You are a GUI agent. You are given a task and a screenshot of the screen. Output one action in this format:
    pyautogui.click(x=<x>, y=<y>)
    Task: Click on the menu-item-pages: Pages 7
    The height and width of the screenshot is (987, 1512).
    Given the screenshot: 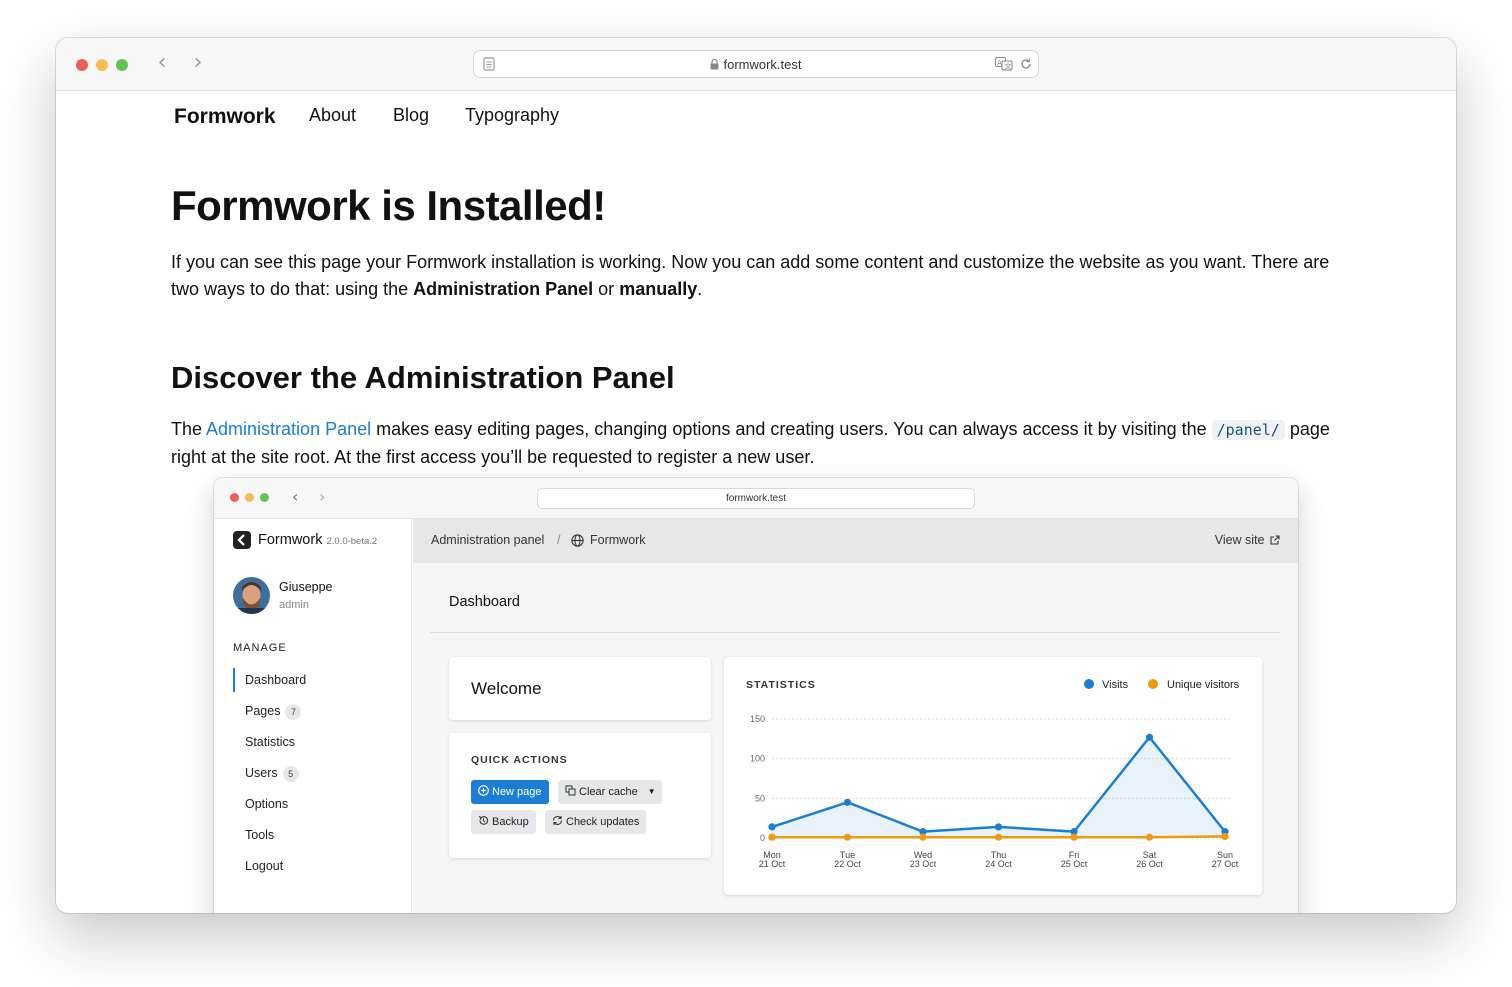 What is the action you would take?
    pyautogui.click(x=273, y=712)
    